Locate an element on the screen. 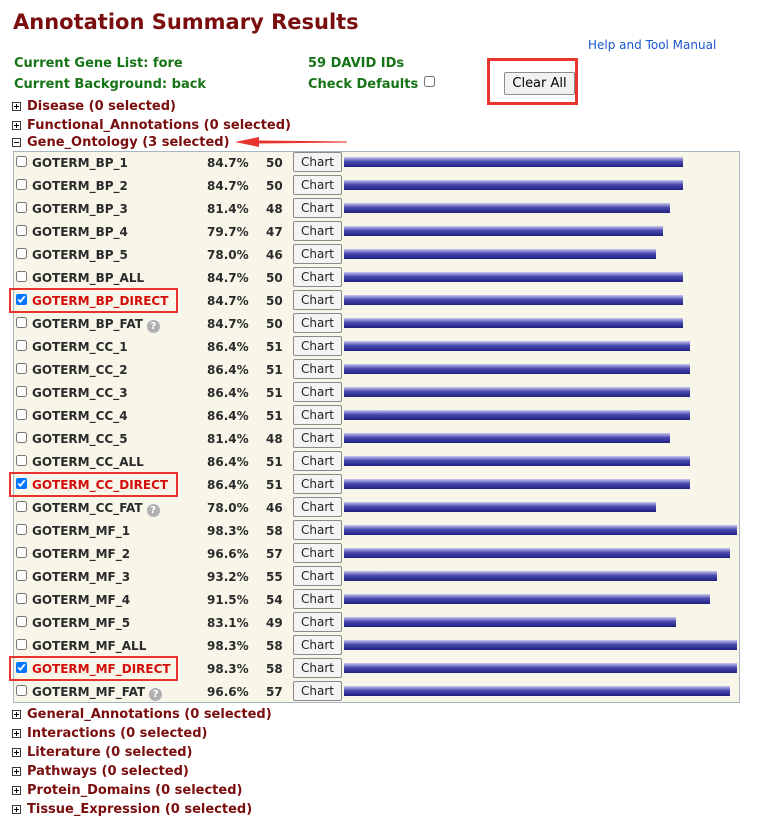 The height and width of the screenshot is (832, 772). category-literature: Literature (0 selected) is located at coordinates (102, 752).